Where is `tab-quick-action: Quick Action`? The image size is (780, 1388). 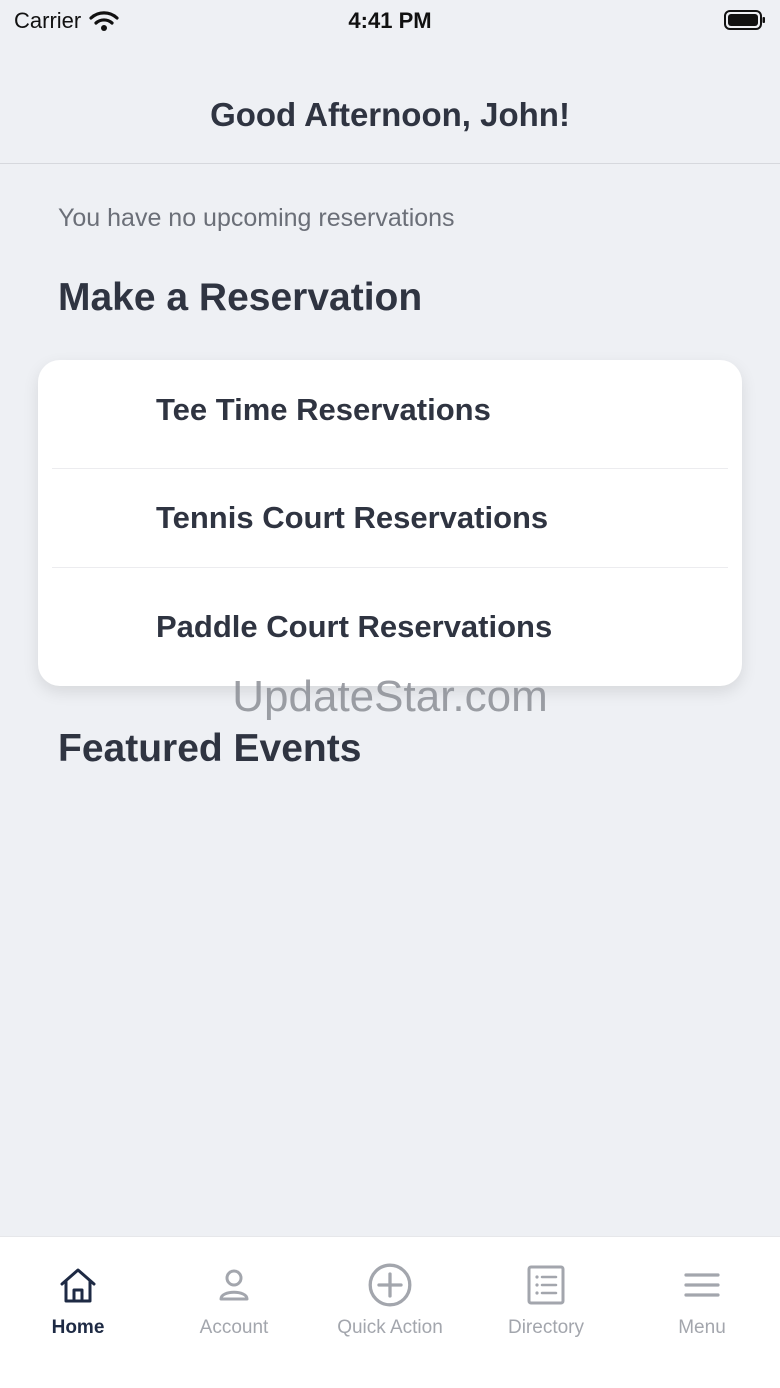 tab-quick-action: Quick Action is located at coordinates (390, 1312).